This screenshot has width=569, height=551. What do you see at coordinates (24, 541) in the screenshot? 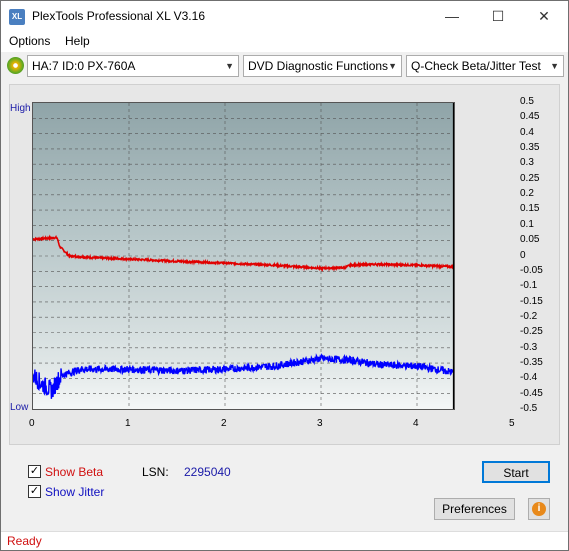
I see `status-text: Ready` at bounding box center [24, 541].